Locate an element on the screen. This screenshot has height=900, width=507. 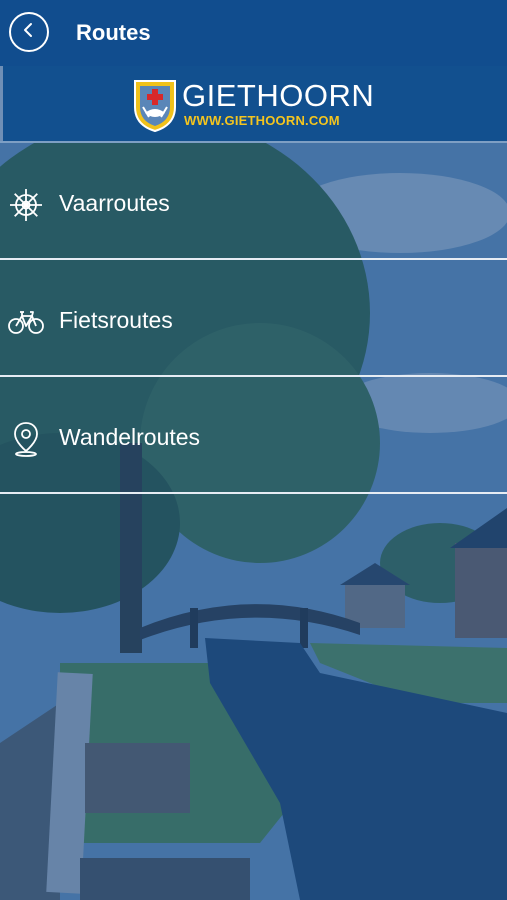
menu-item-label: Wandelroutes is located at coordinates (130, 437).